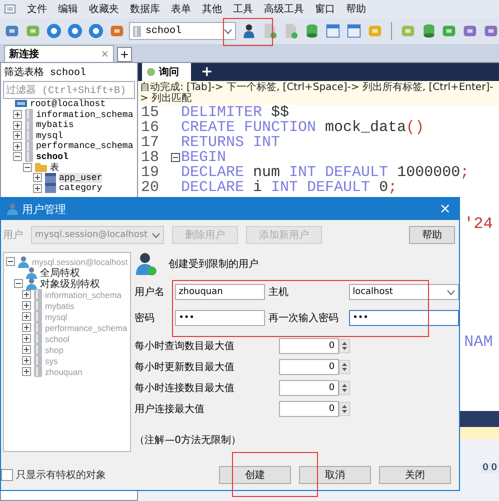 This screenshot has height=501, width=499. Describe the element at coordinates (7, 475) in the screenshot. I see `checkbox` at that location.